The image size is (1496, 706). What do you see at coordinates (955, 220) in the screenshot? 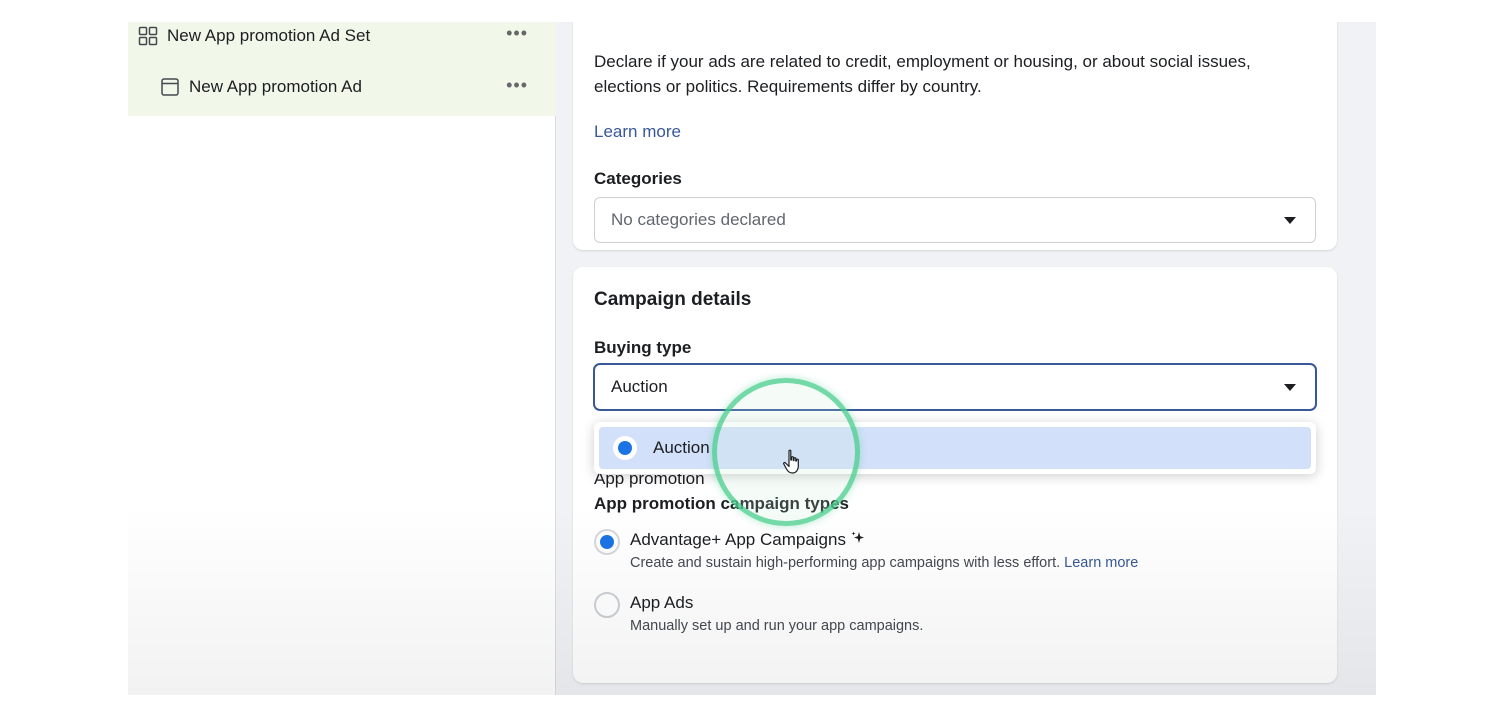
I see `categories-select: No categories declared` at bounding box center [955, 220].